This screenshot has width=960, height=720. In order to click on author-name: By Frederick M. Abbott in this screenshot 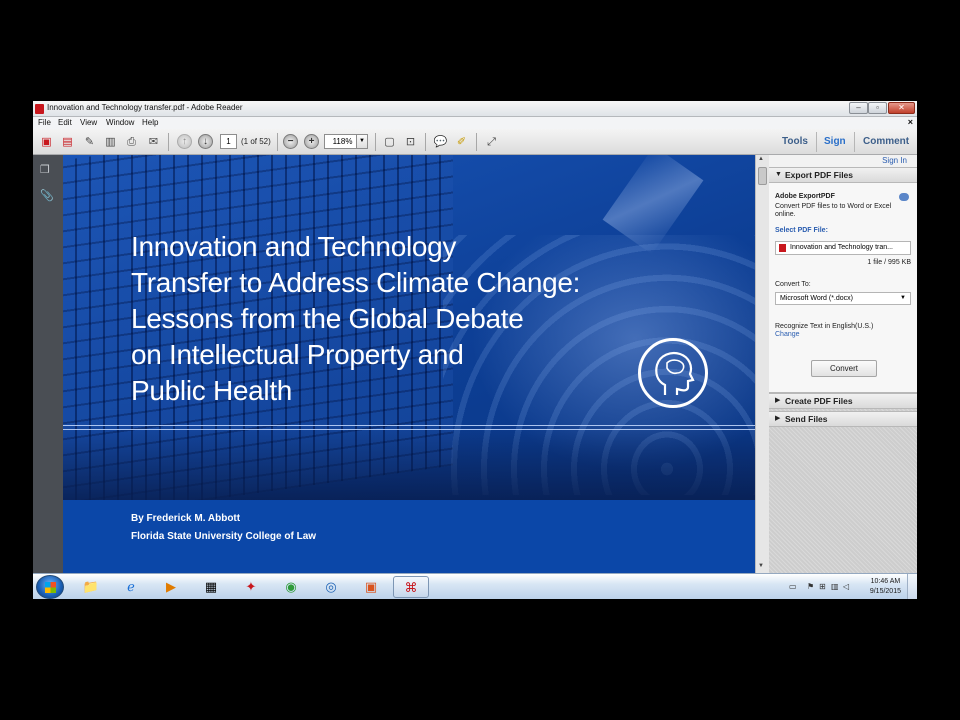, I will do `click(186, 518)`.